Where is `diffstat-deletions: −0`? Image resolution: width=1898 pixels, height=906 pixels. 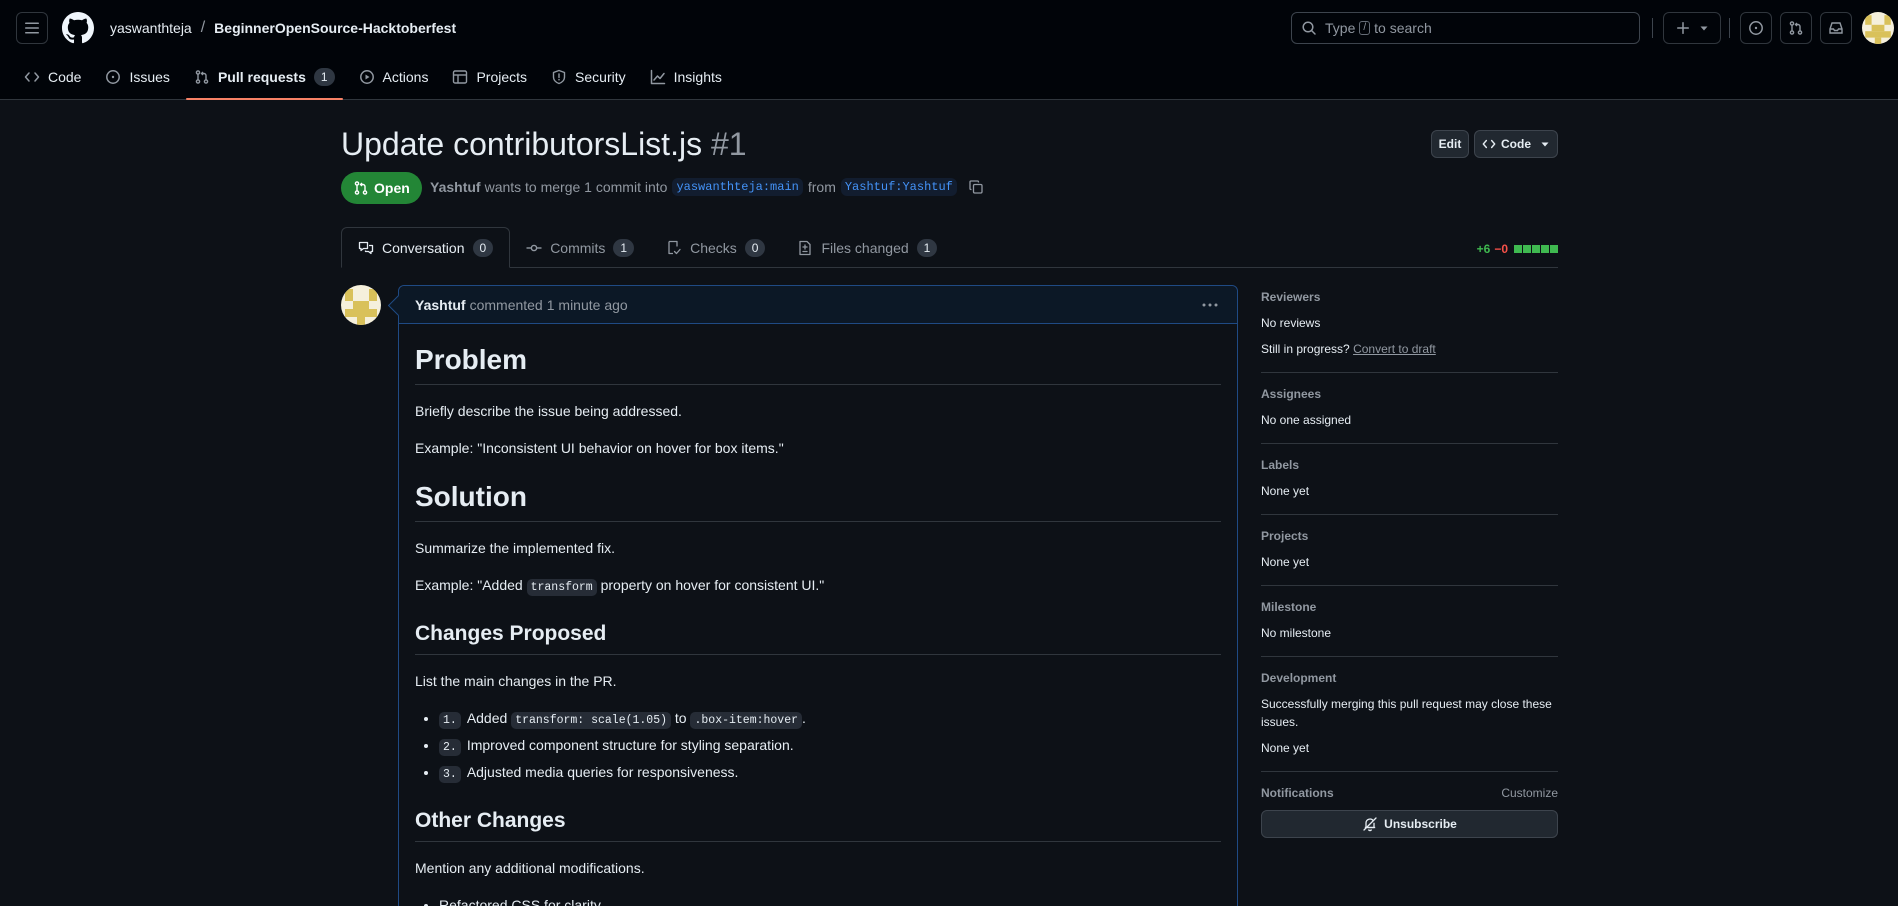
diffstat-deletions: −0 is located at coordinates (1501, 249).